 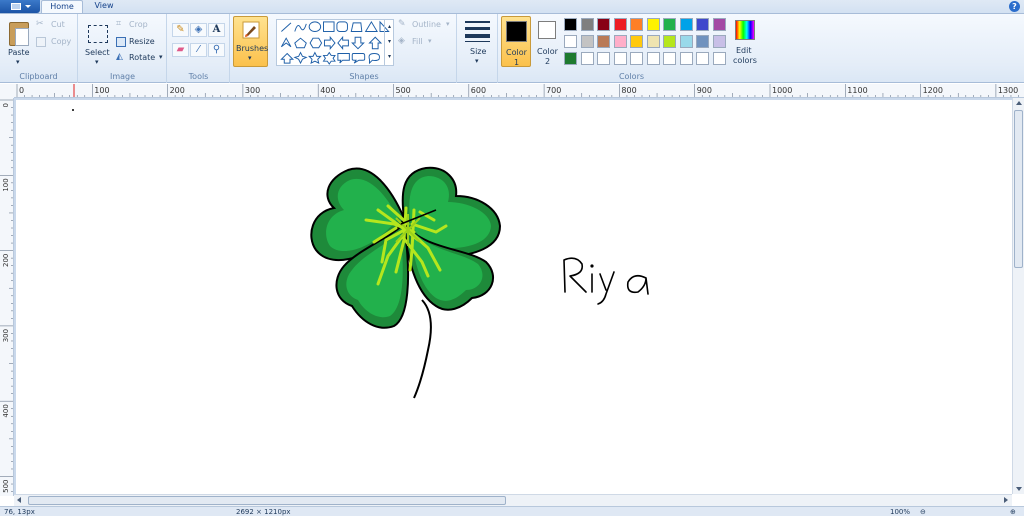 What do you see at coordinates (329, 26) in the screenshot?
I see `rectangle-shape-icon` at bounding box center [329, 26].